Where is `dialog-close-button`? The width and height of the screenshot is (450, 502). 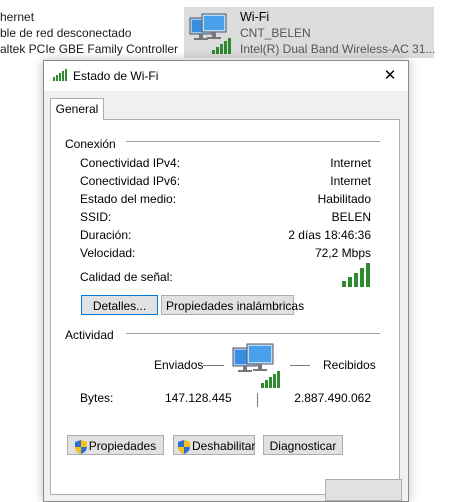
dialog-close-button is located at coordinates (363, 490).